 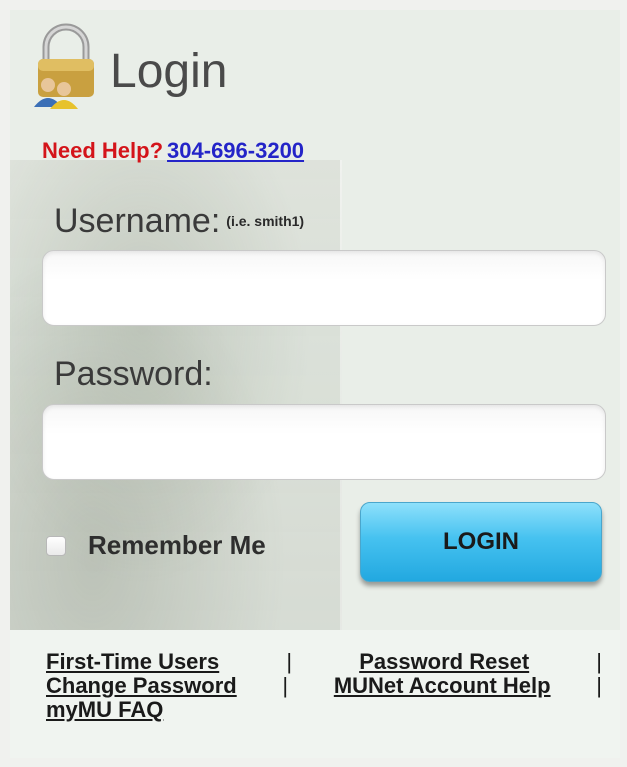 I want to click on help-label: Need Help?, so click(x=103, y=150).